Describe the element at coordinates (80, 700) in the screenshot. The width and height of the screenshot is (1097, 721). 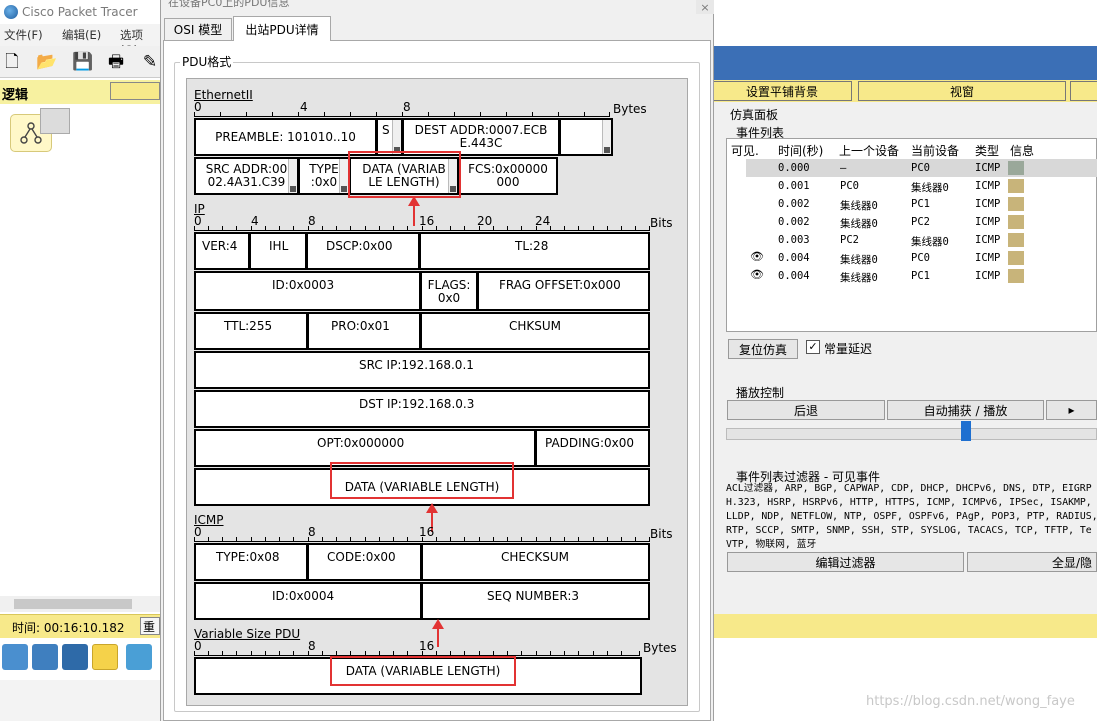
I see `device-subtype-bar` at that location.